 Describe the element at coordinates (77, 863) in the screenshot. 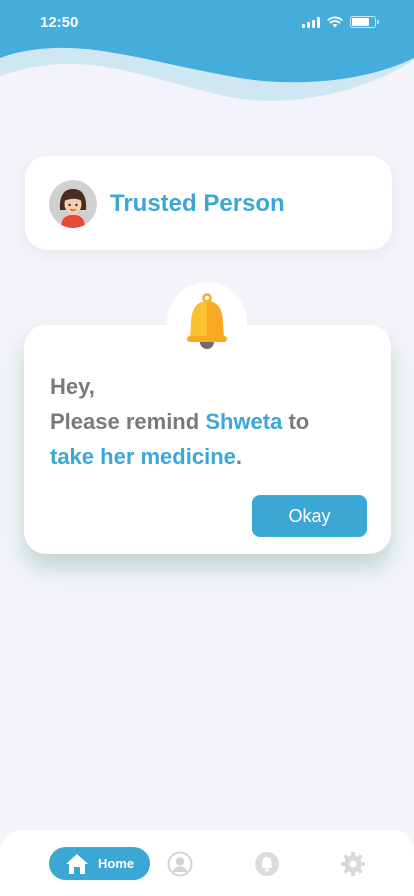

I see `home-icon` at that location.